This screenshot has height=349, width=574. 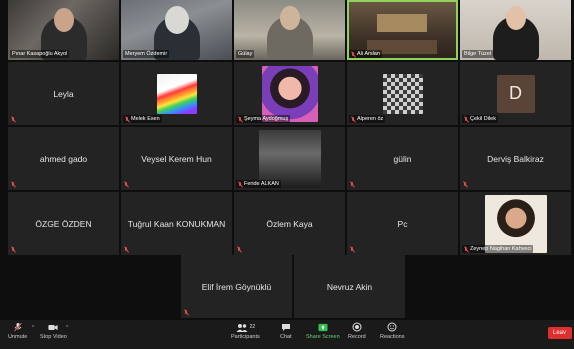 What do you see at coordinates (402, 23) in the screenshot?
I see `room-background` at bounding box center [402, 23].